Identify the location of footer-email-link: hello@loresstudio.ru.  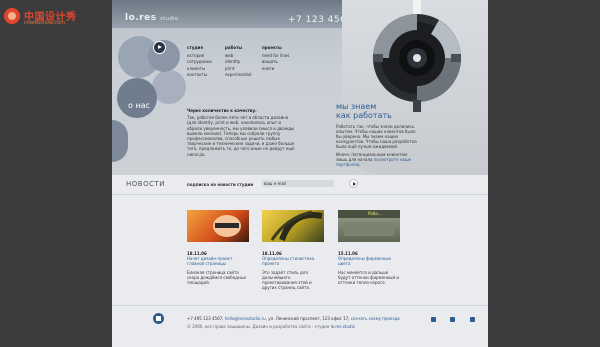
(245, 318).